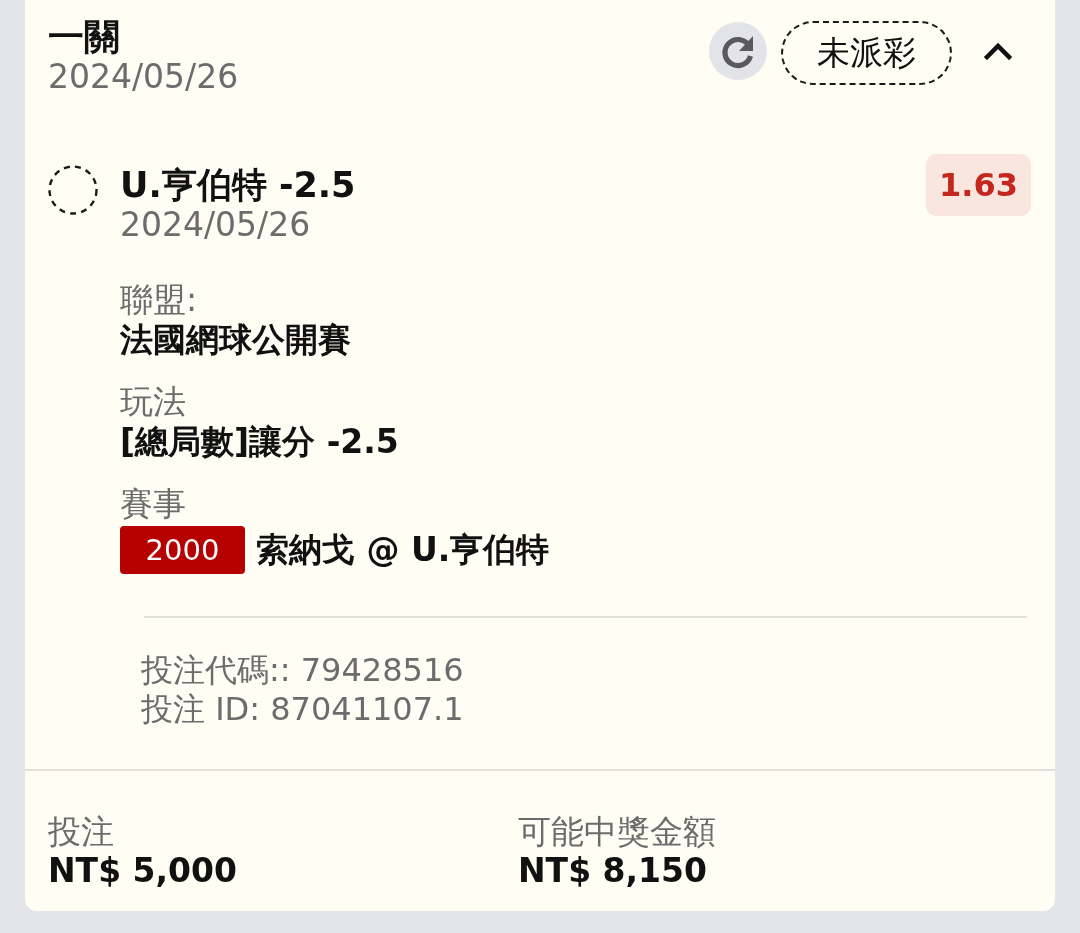 This screenshot has width=1080, height=933. Describe the element at coordinates (84, 37) in the screenshot. I see `bet-title: 一關` at that location.